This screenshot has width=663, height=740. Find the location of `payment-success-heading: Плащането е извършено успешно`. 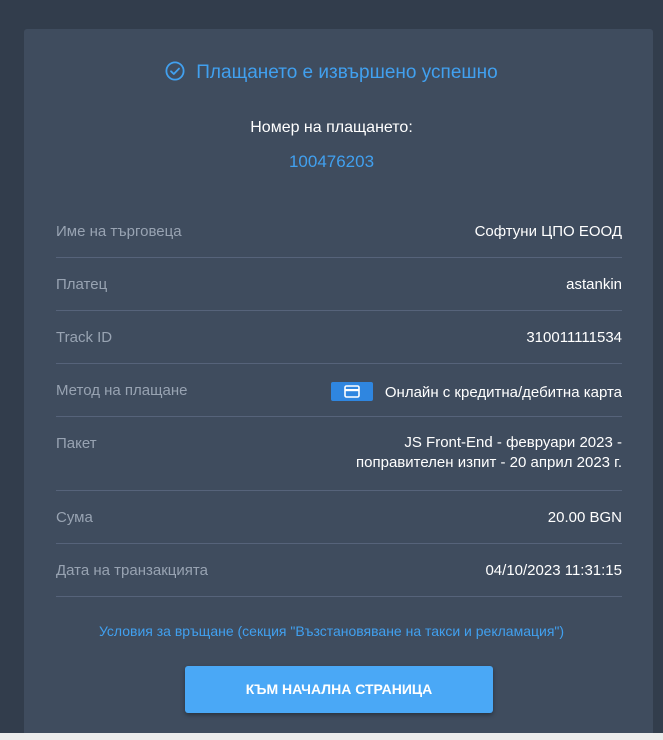

payment-success-heading: Плащането е извършено успешно is located at coordinates (331, 72).